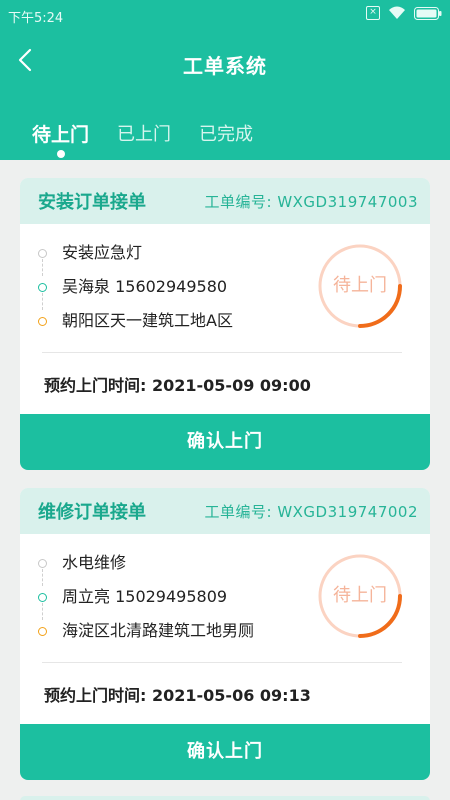 The image size is (450, 800). I want to click on order-card-partial, so click(225, 798).